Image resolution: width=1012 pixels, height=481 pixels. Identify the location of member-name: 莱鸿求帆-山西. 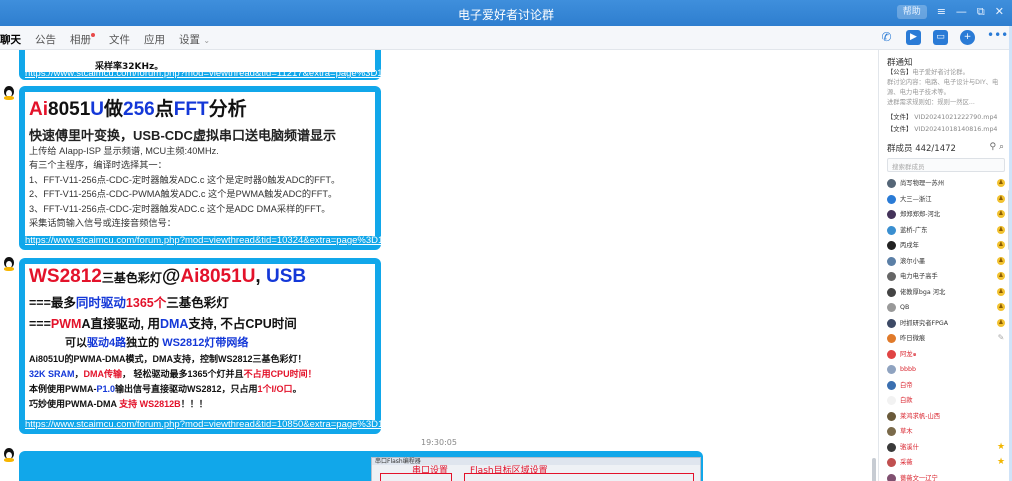
(920, 416).